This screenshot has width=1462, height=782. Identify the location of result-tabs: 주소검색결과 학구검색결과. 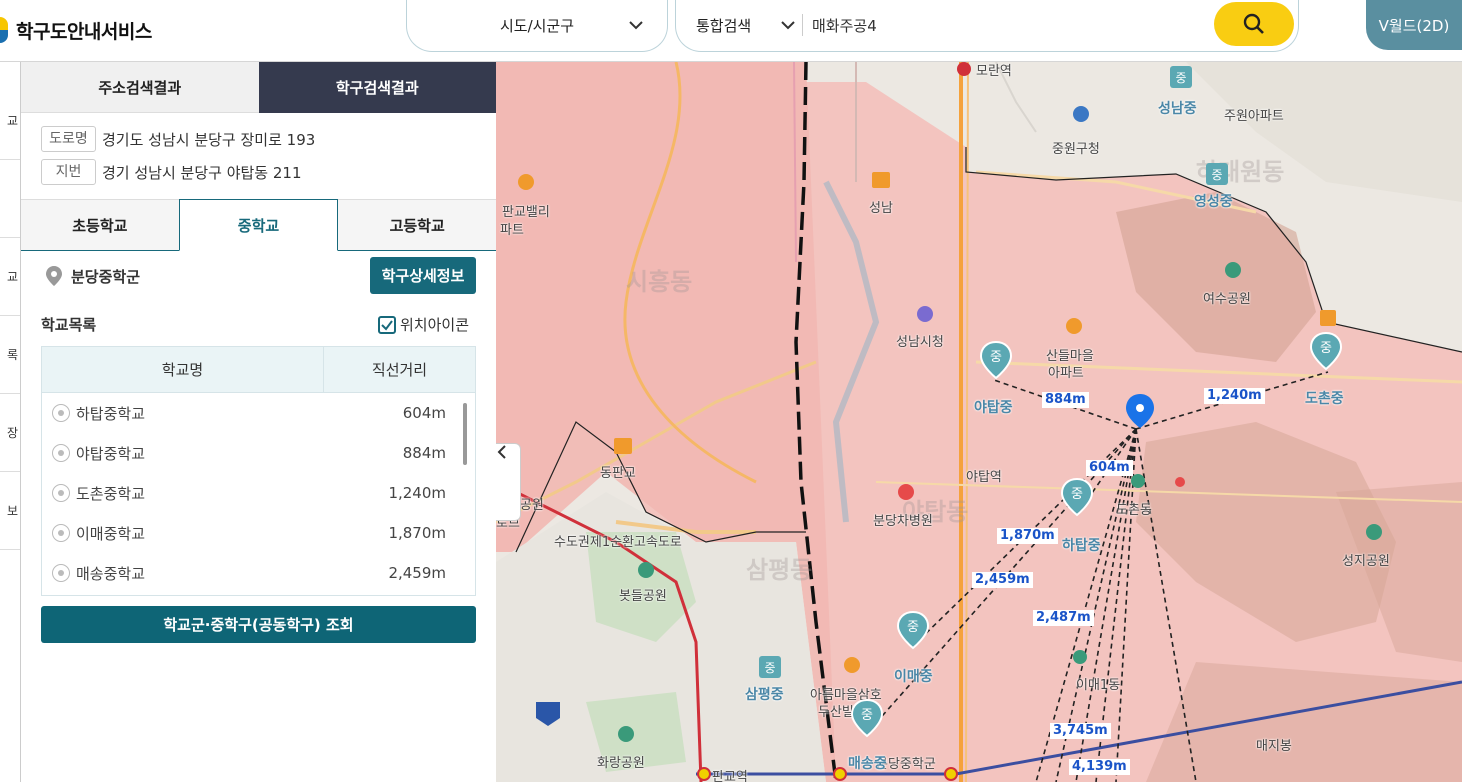
(258, 87).